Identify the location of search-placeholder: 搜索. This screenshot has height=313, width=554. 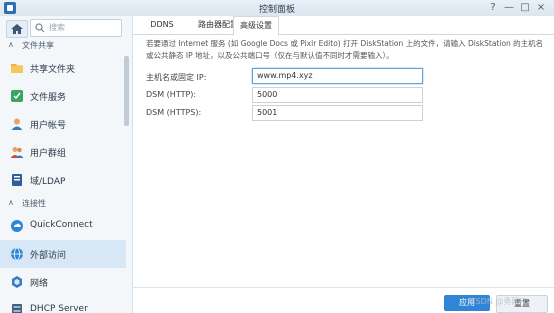
(57, 27).